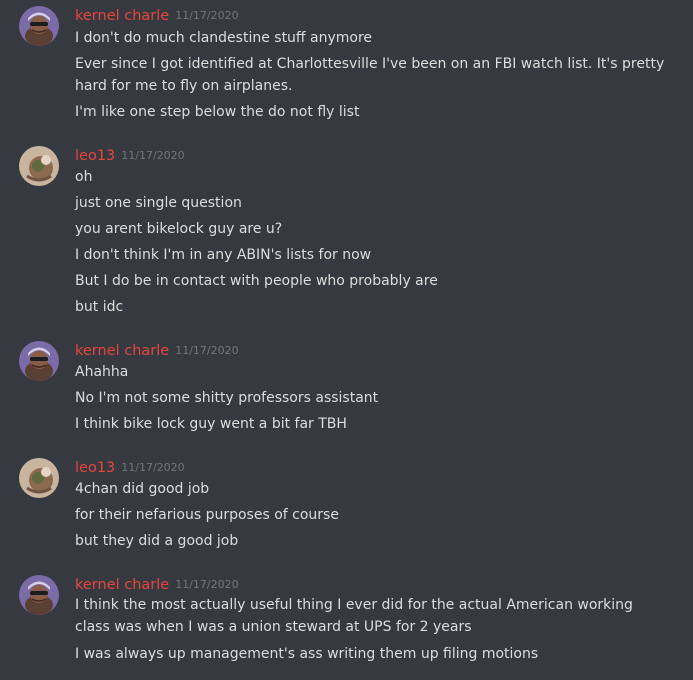 This screenshot has width=693, height=680. Describe the element at coordinates (179, 229) in the screenshot. I see `message-text: you arent bikelock guy are u?` at that location.